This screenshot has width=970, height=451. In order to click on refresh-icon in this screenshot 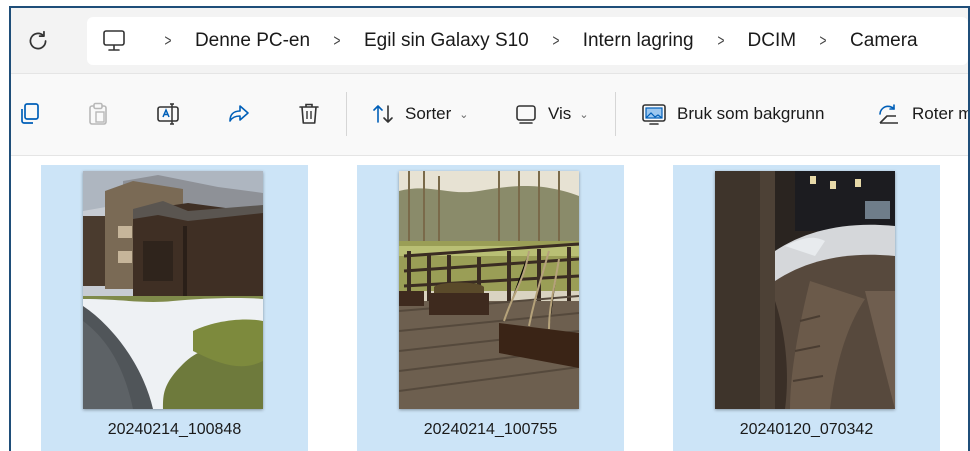, I will do `click(38, 41)`.